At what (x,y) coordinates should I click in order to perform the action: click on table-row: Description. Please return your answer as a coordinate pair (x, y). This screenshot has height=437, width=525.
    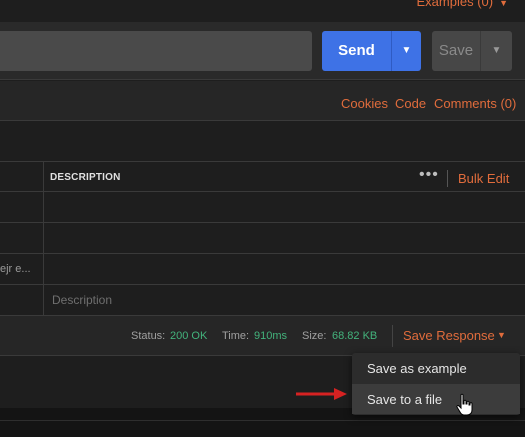
    Looking at the image, I should click on (262, 300).